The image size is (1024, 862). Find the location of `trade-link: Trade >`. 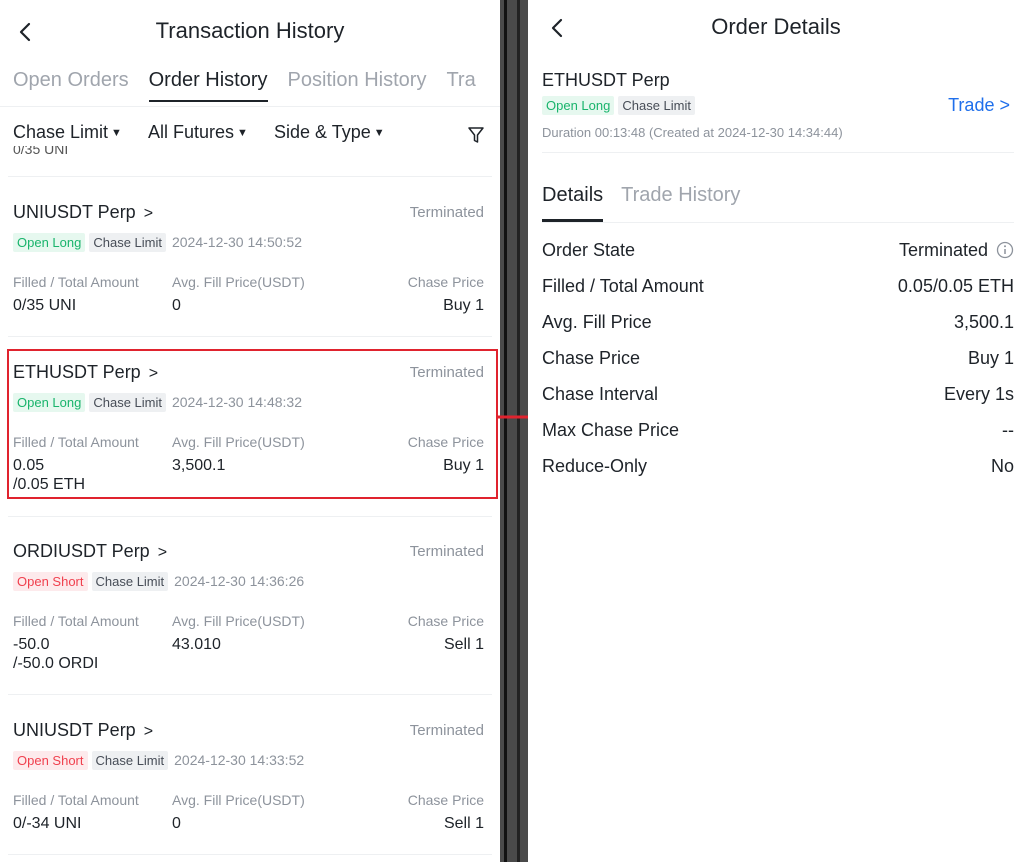

trade-link: Trade > is located at coordinates (979, 105).